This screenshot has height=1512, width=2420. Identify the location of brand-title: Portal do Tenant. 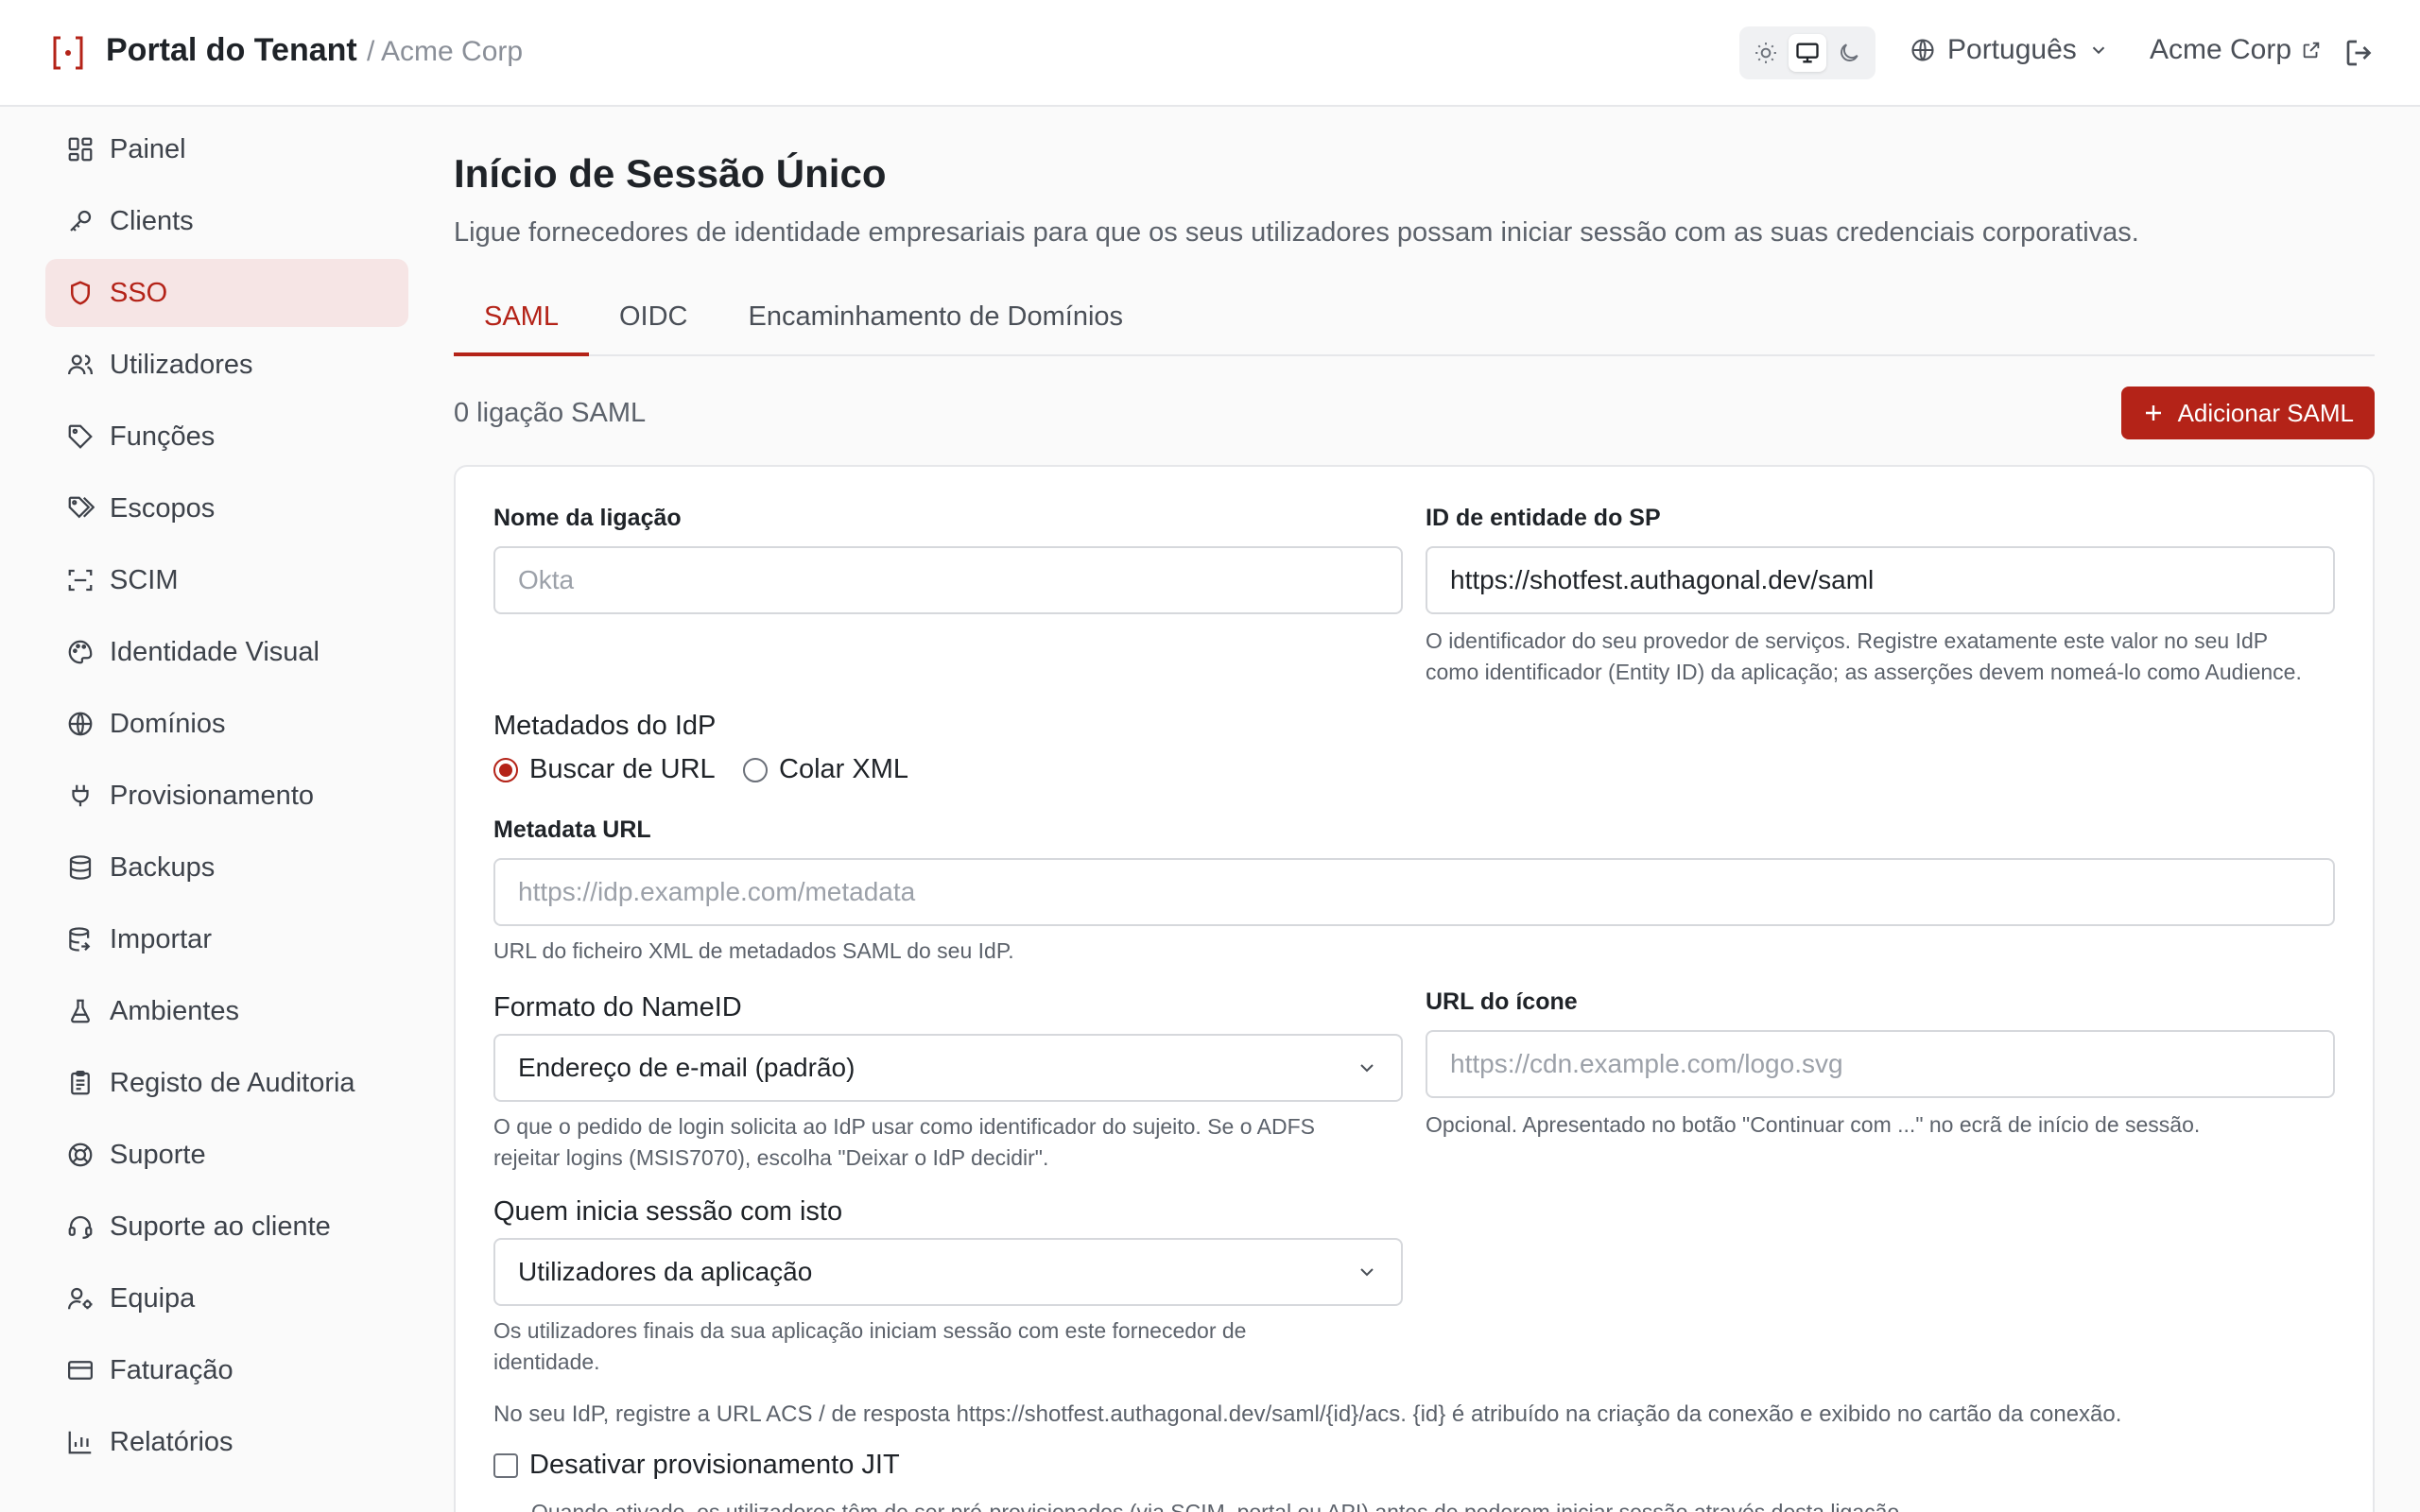
(231, 50).